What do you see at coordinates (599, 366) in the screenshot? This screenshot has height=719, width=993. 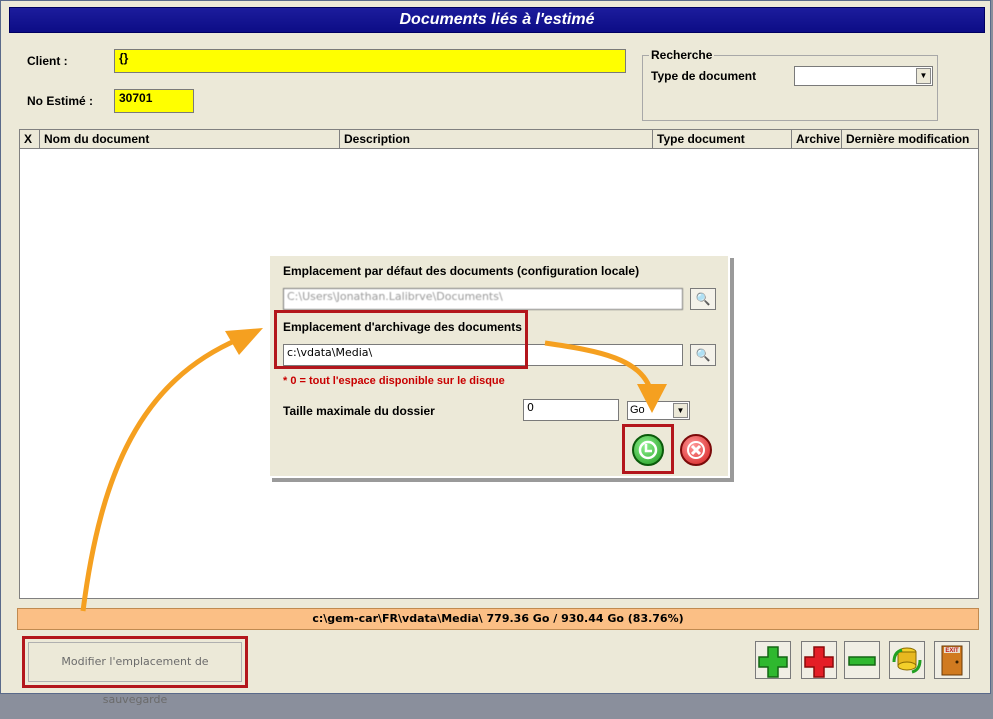 I see `arrow-to-confirm` at bounding box center [599, 366].